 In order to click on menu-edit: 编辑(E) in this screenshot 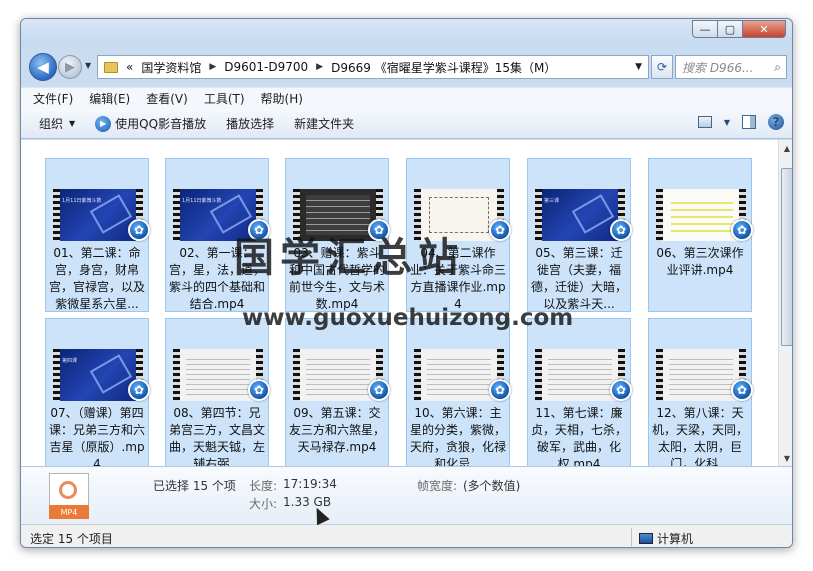, I will do `click(109, 98)`.